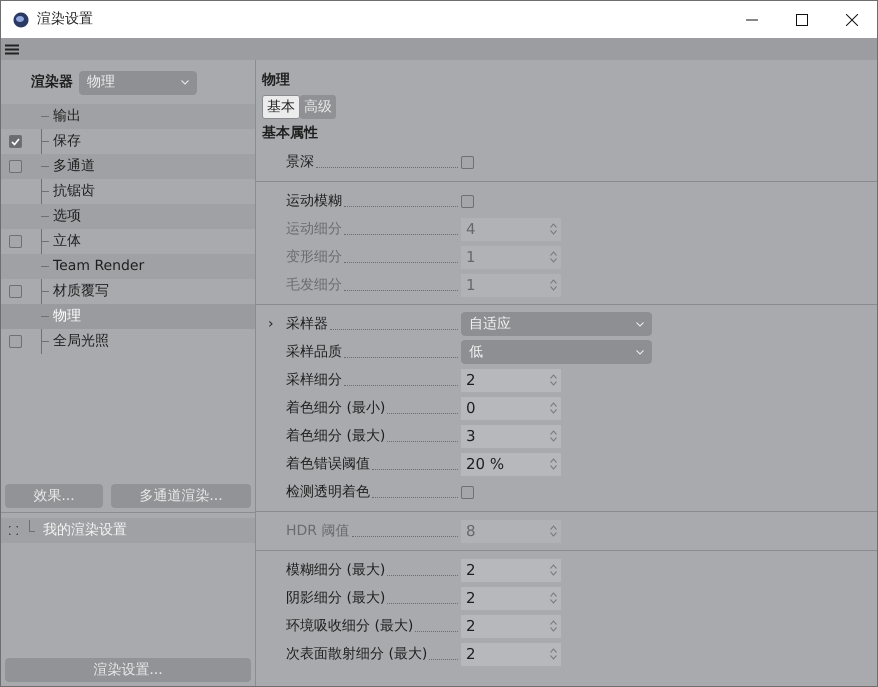 The width and height of the screenshot is (878, 687). I want to click on app-logo-icon, so click(21, 20).